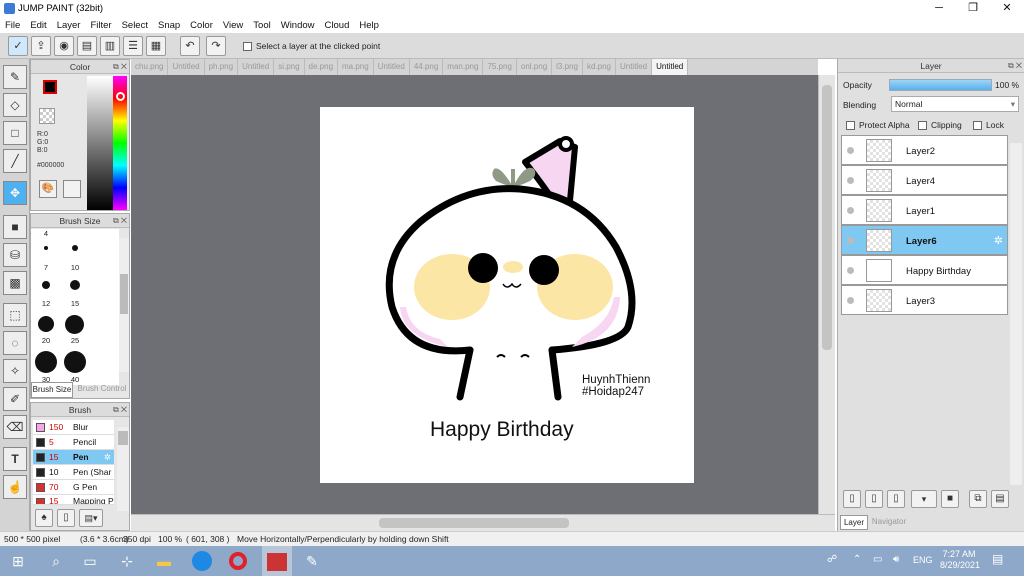 The height and width of the screenshot is (577, 1024). I want to click on brush-size-scrollbar, so click(124, 305).